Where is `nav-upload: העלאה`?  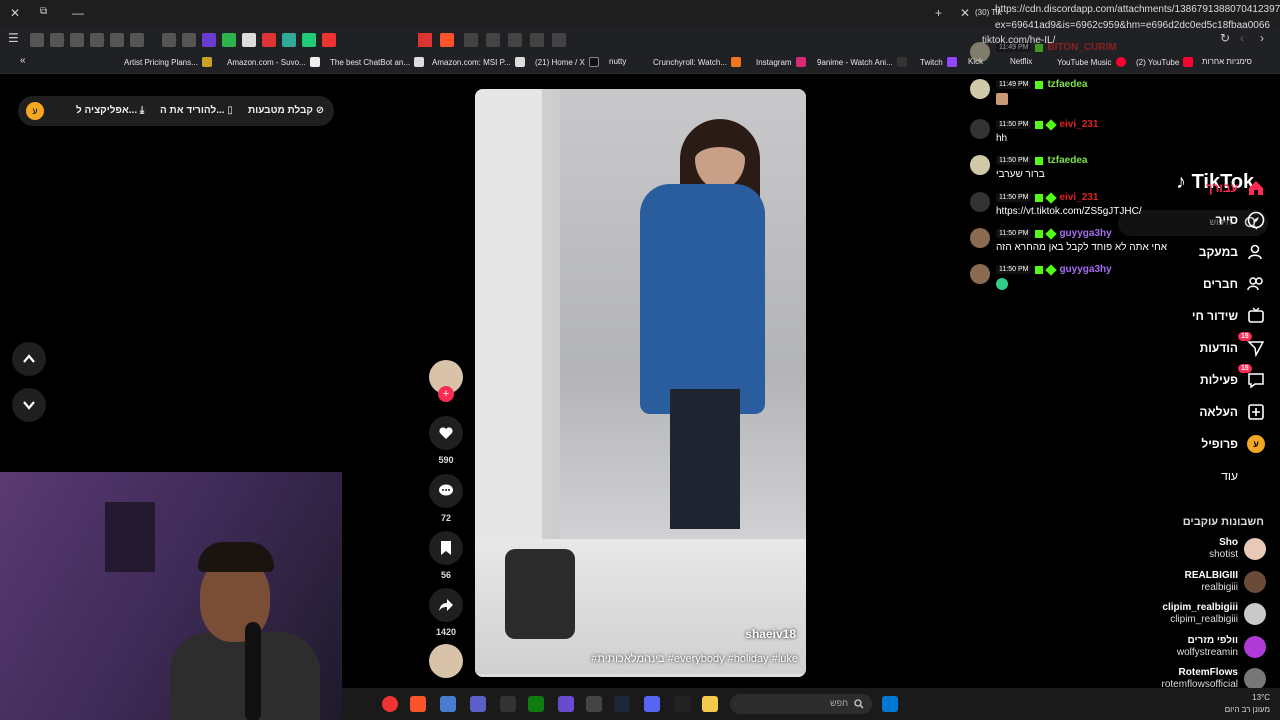 nav-upload: העלאה is located at coordinates (1232, 412).